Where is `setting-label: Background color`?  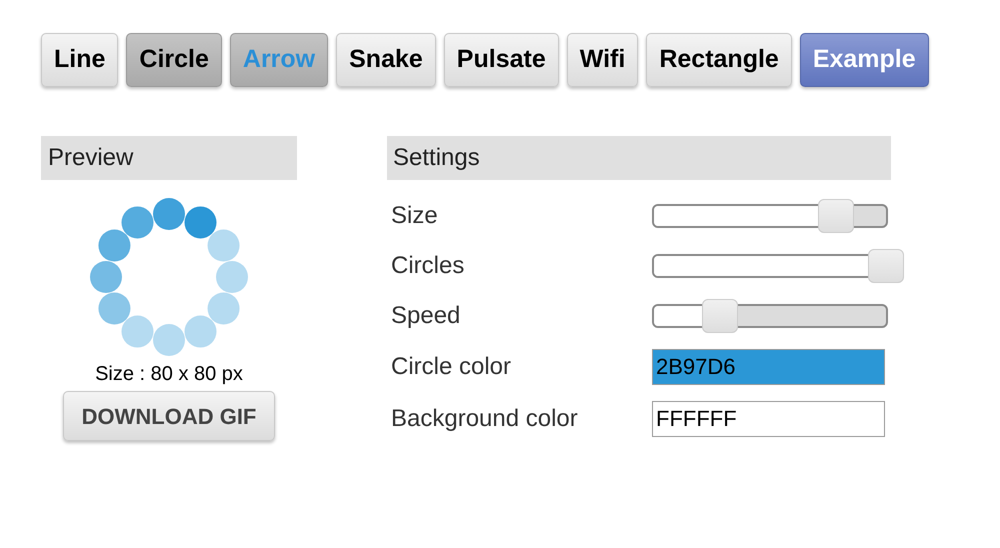
setting-label: Background color is located at coordinates (484, 419).